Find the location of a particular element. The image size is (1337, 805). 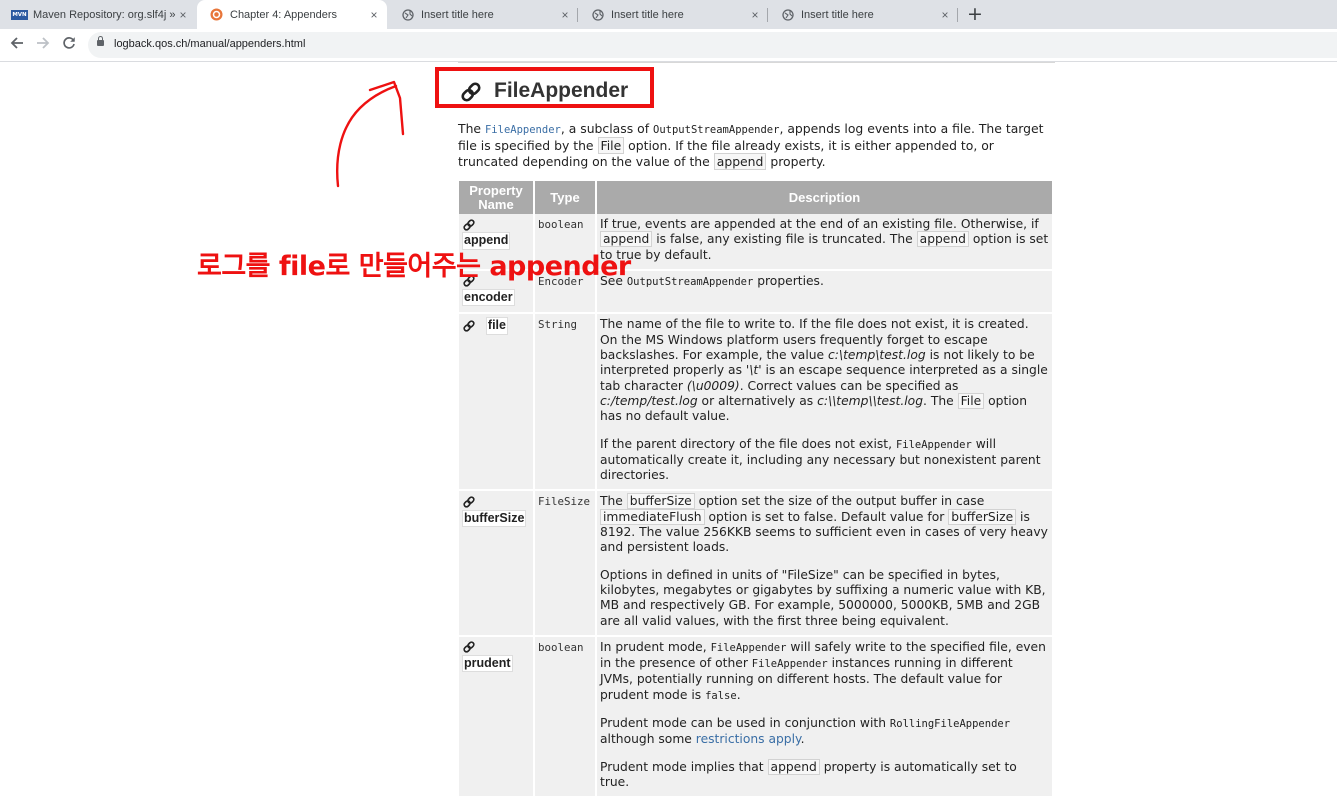

italic-text: c:/temp/test.log is located at coordinates (649, 400).